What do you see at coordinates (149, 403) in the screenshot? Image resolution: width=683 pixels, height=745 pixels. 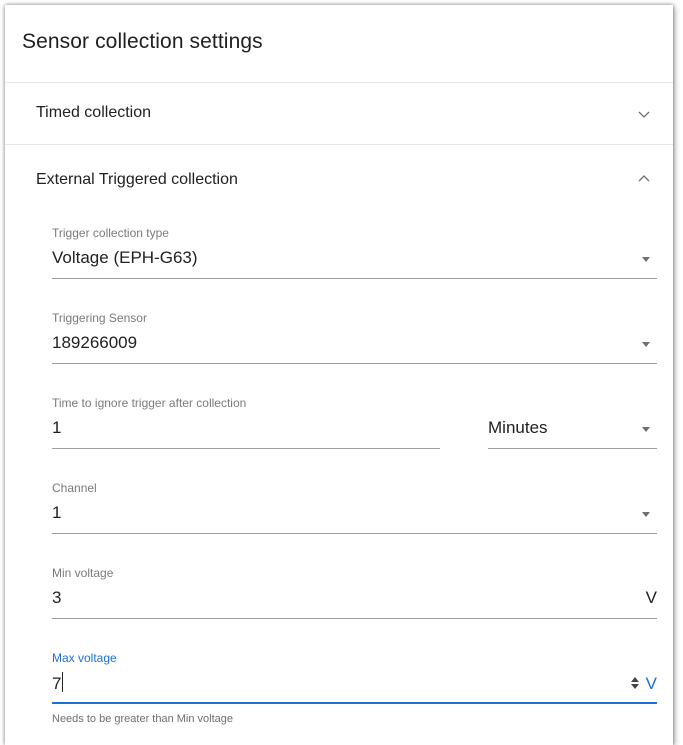 I see `ignore-time-label: Time to ignore trigger after collection` at bounding box center [149, 403].